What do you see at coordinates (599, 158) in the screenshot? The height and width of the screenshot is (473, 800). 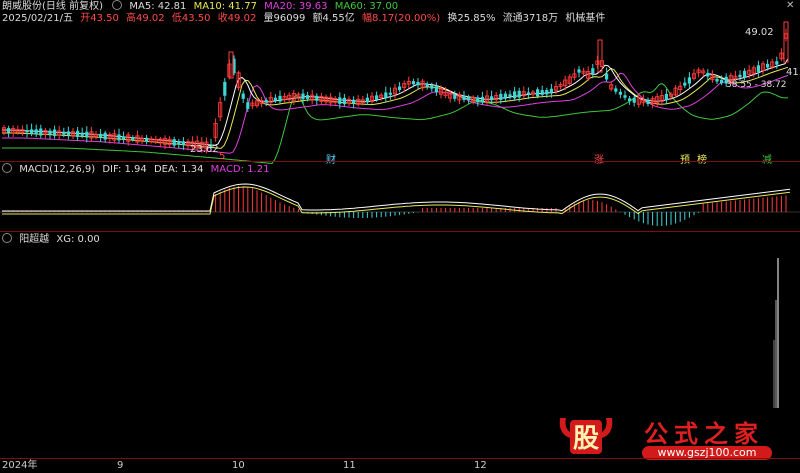 I see `event-tag: 涨` at bounding box center [599, 158].